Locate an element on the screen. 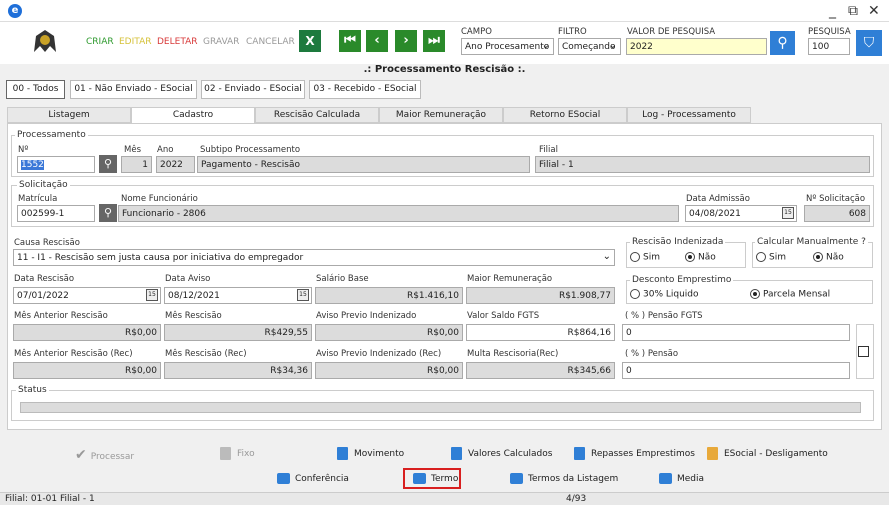  desconto-30-radio: 30% Liquido is located at coordinates (664, 294).